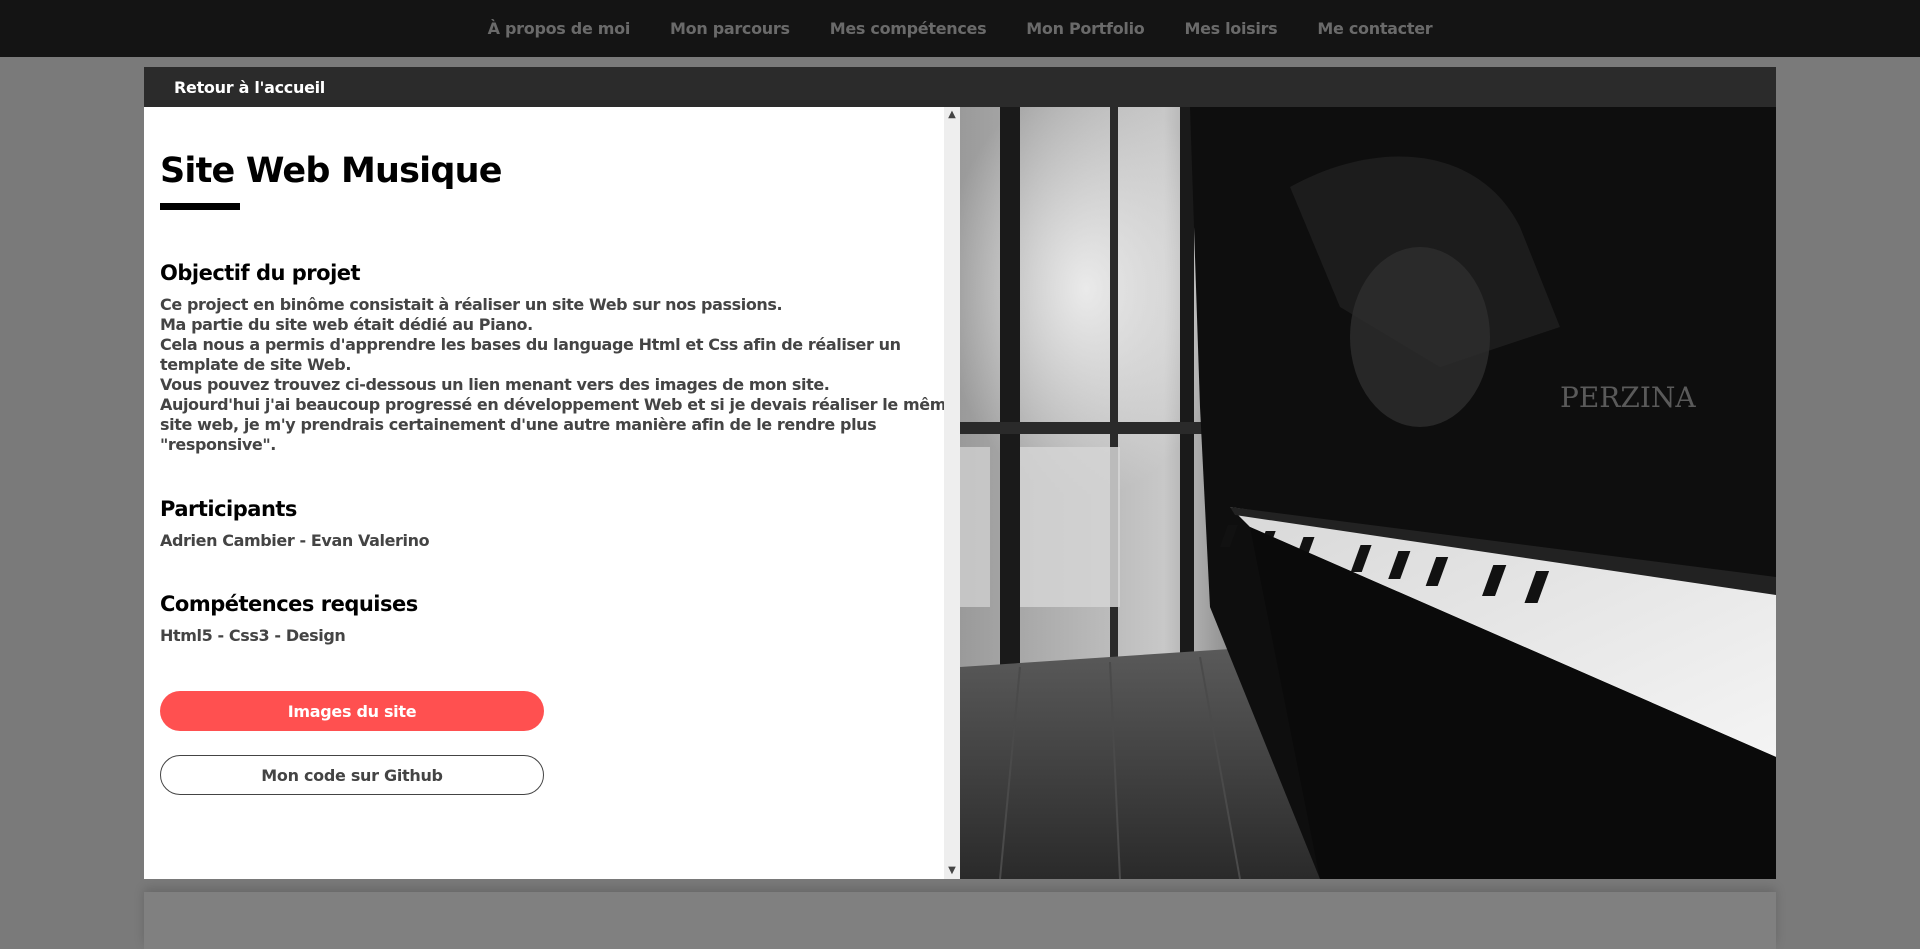 This screenshot has width=1920, height=949. Describe the element at coordinates (295, 540) in the screenshot. I see `participants-value: Adrien Cambier - Evan Valerino` at that location.